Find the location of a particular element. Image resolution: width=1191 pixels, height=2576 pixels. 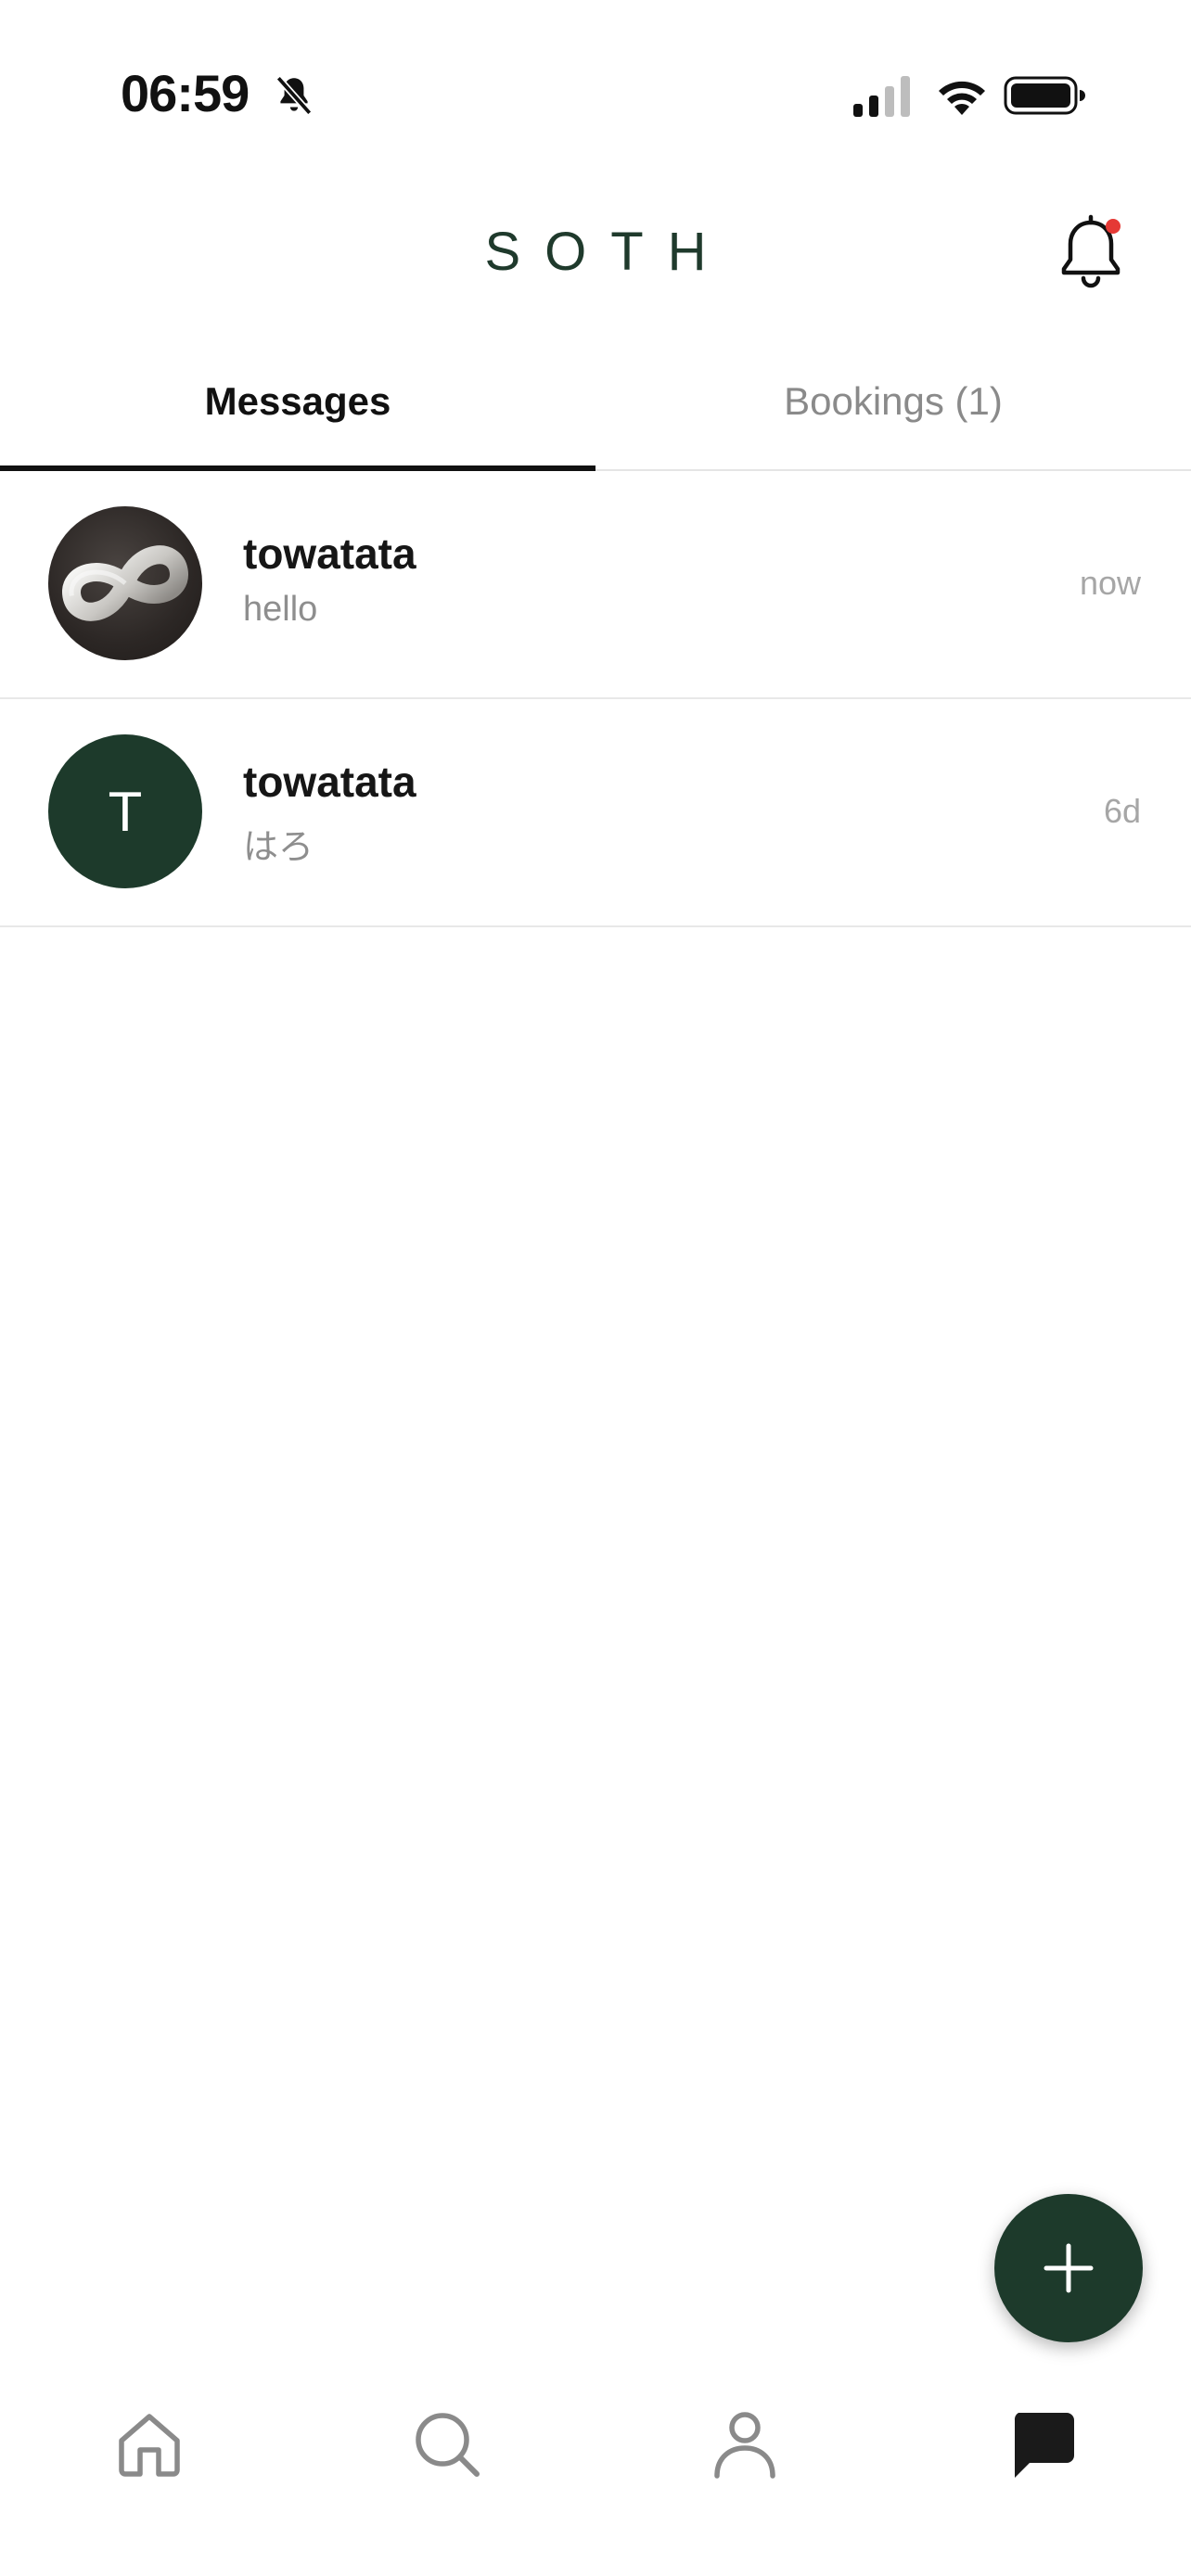

plus-icon is located at coordinates (1069, 2268).